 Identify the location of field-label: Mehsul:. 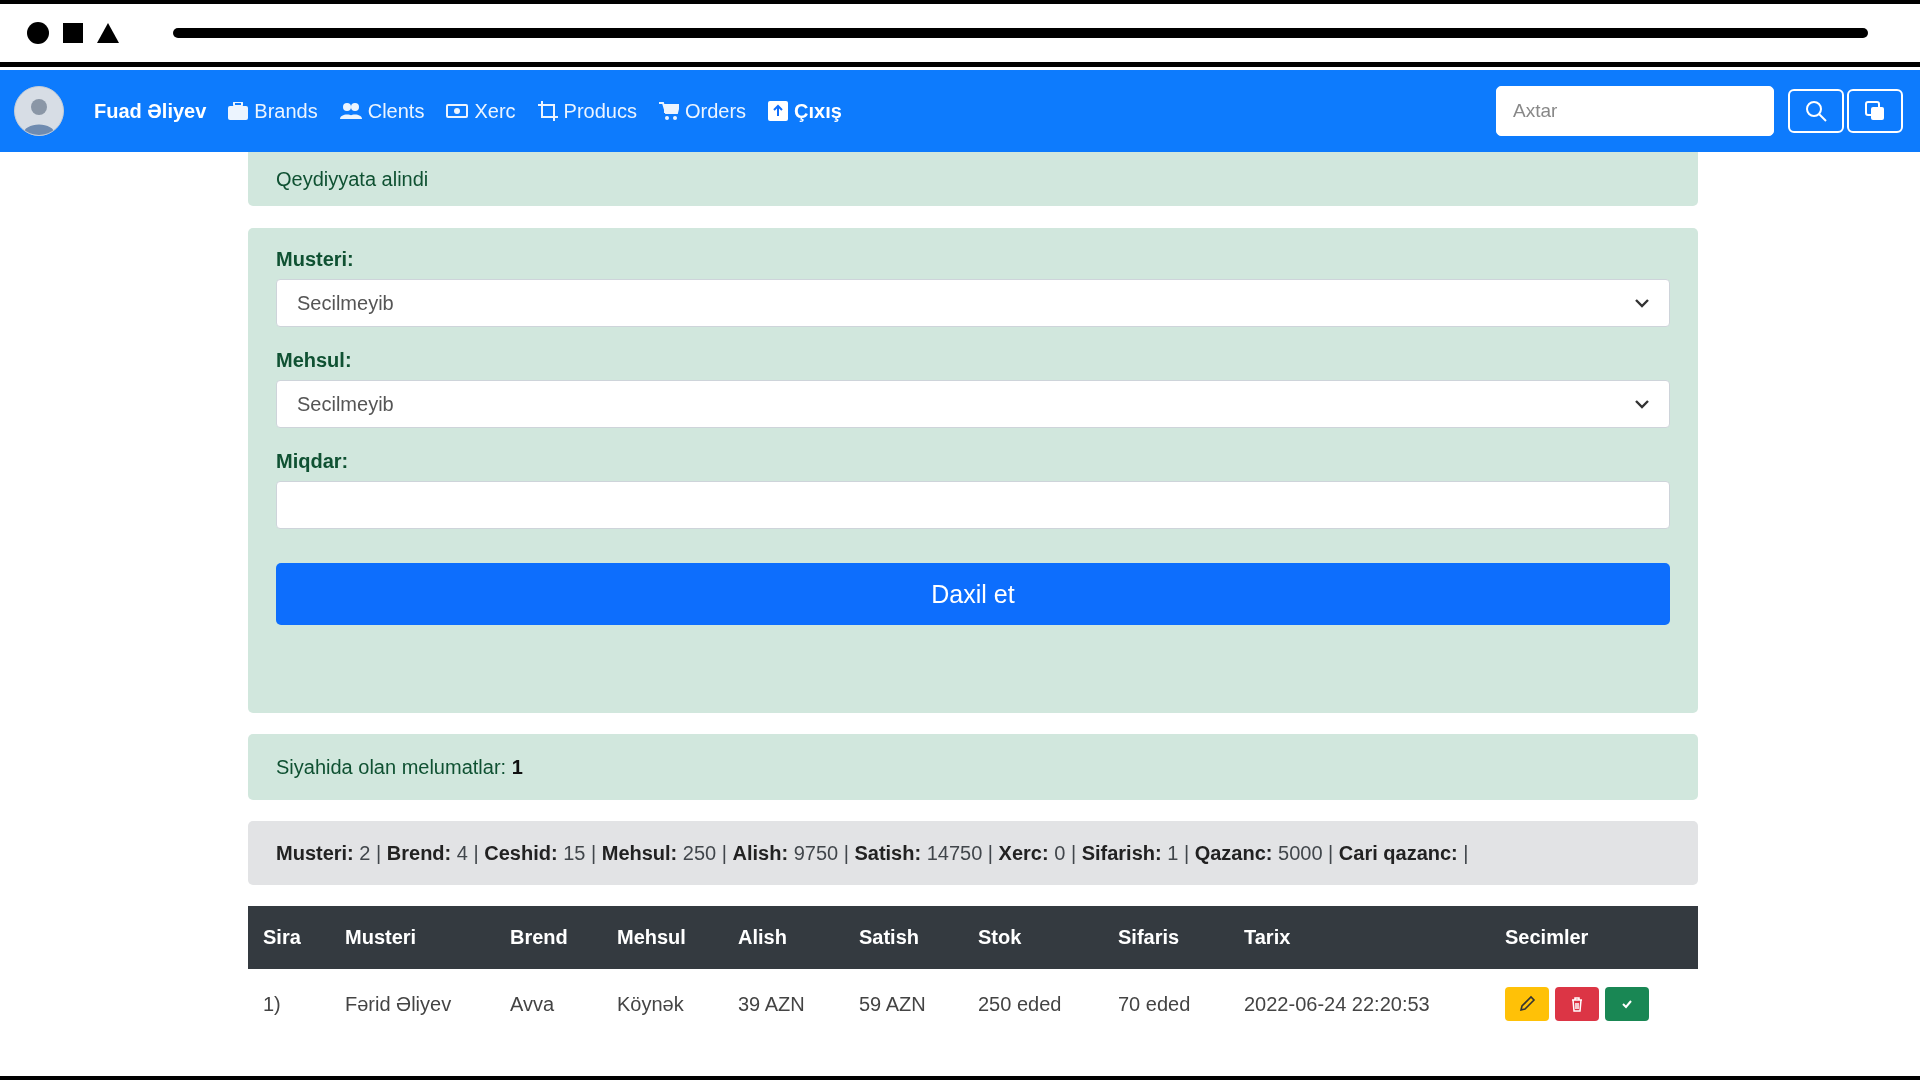
(314, 360).